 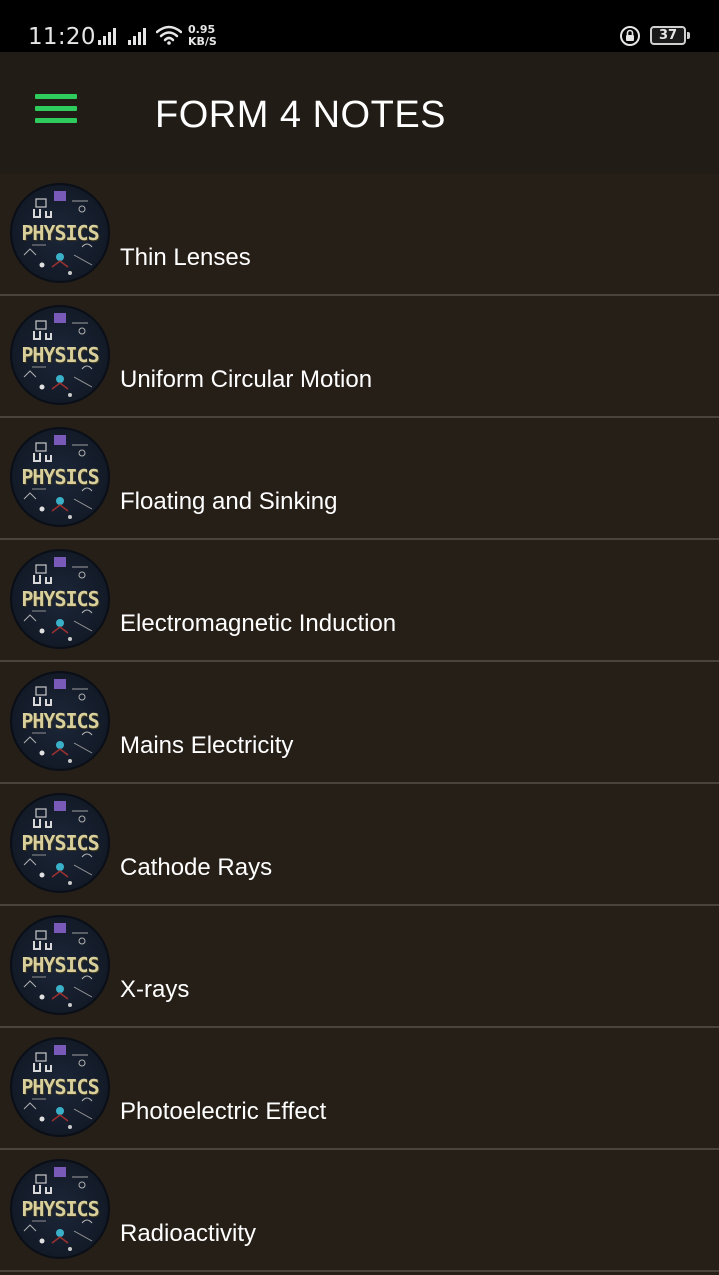 What do you see at coordinates (207, 745) in the screenshot?
I see `list-item-label: Mains Electricity` at bounding box center [207, 745].